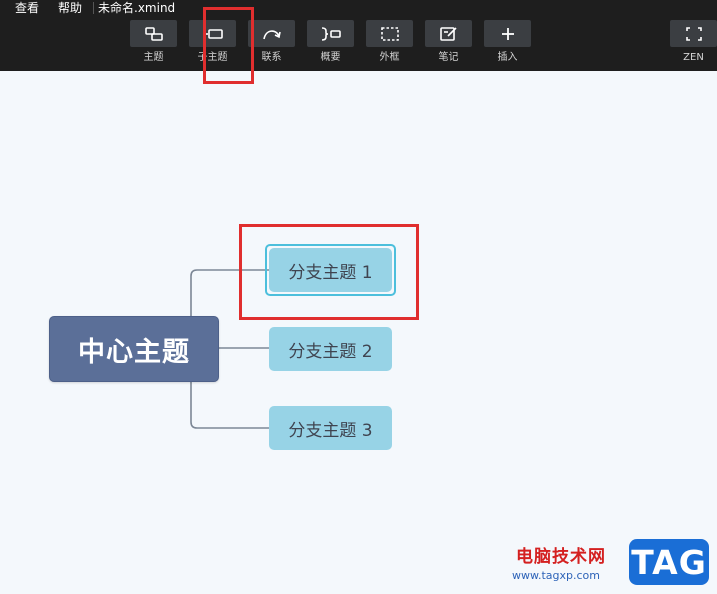  What do you see at coordinates (669, 562) in the screenshot?
I see `watermark-tag-logo: TAG` at bounding box center [669, 562].